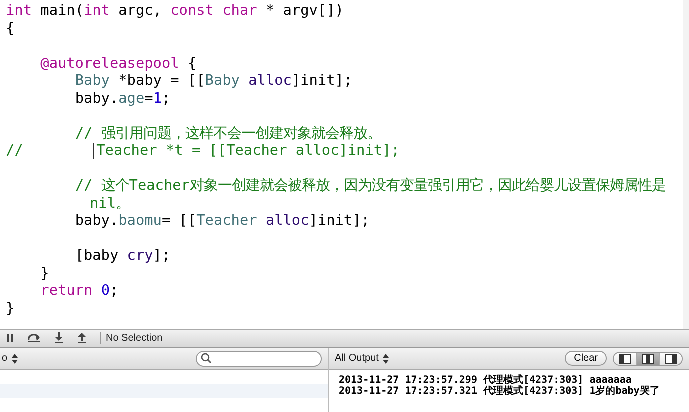  Describe the element at coordinates (362, 358) in the screenshot. I see `output-filter-popup: All Output` at that location.